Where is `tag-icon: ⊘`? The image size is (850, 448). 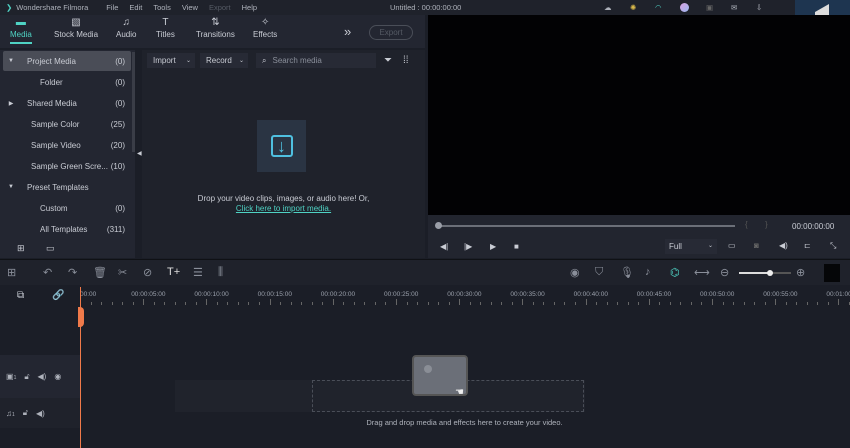
tag-icon: ⊘ is located at coordinates (147, 272).